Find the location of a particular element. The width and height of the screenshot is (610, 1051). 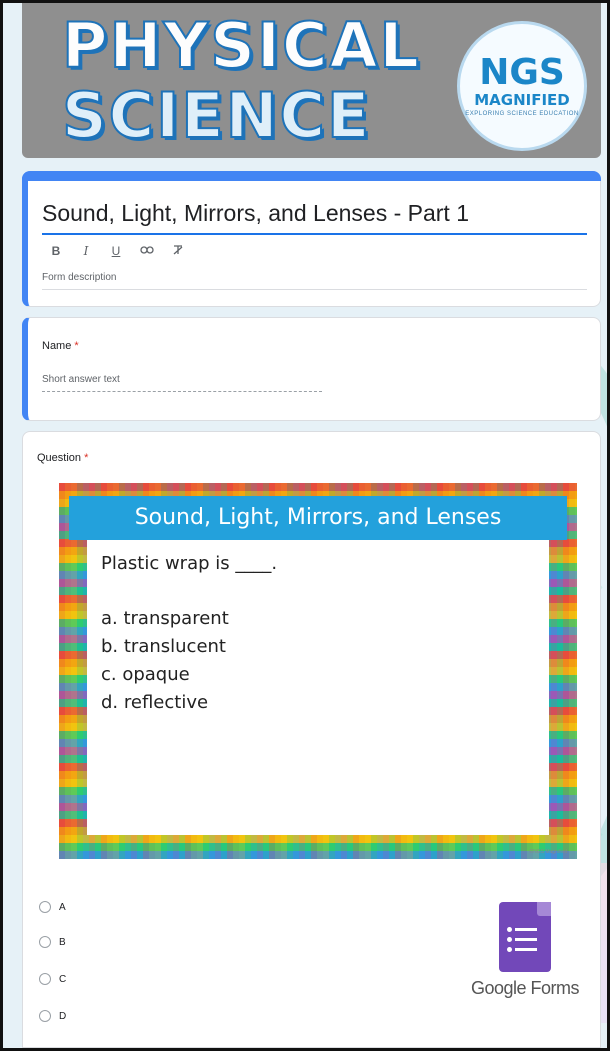

name-question-label: Name * is located at coordinates (60, 346).